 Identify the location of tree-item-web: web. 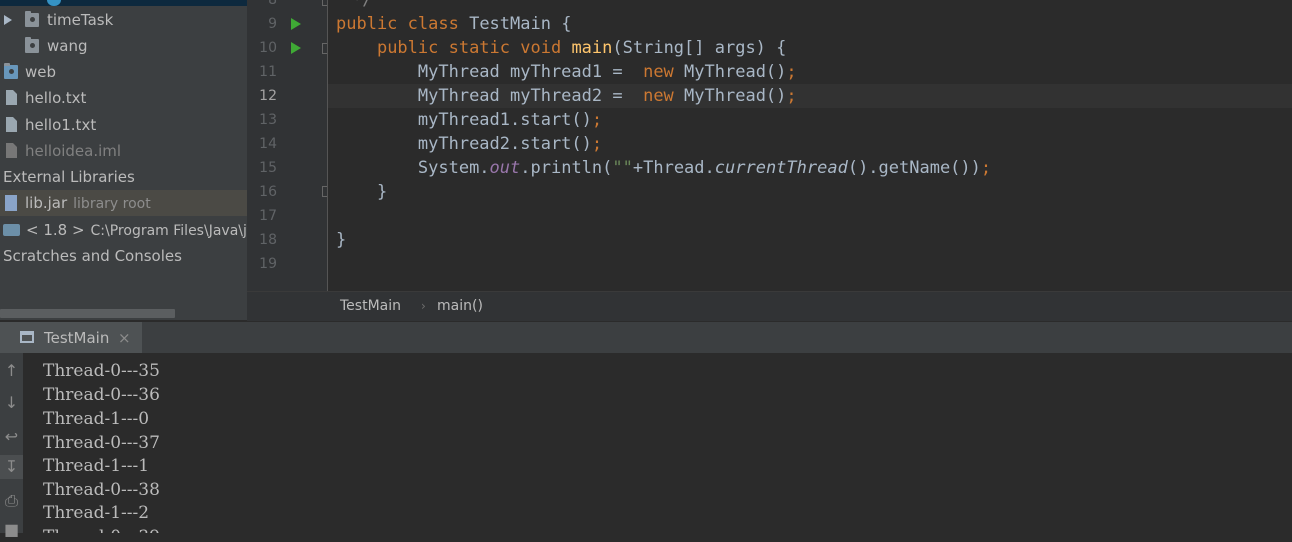
(123, 72).